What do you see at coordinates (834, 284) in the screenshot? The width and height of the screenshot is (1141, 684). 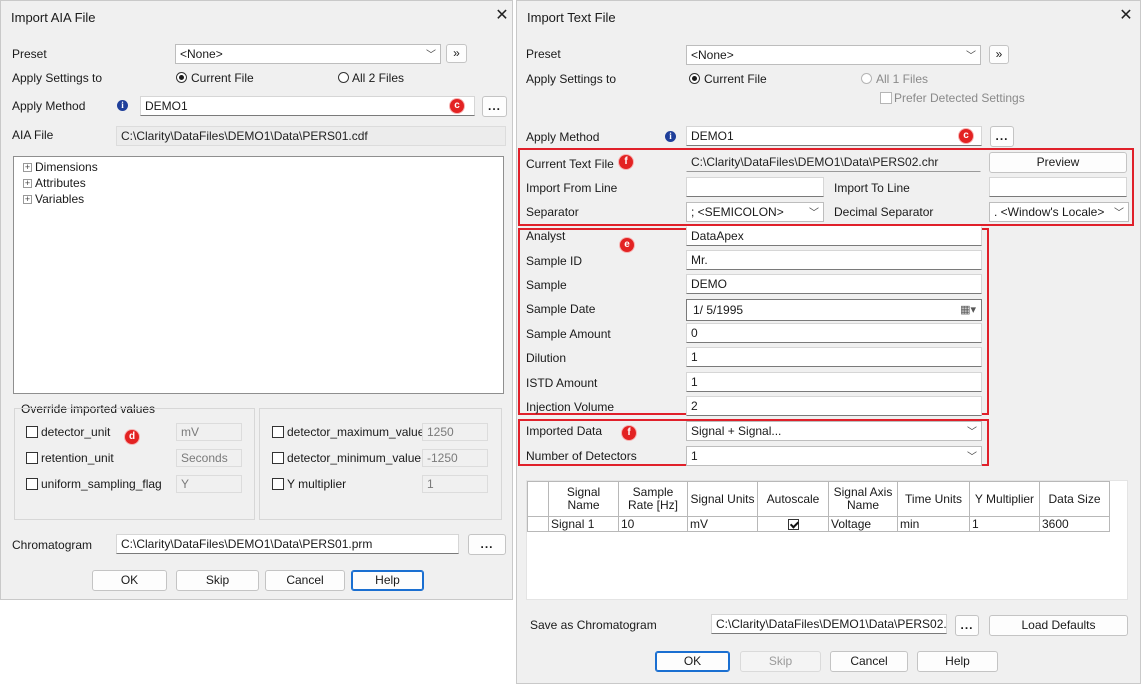 I see `sample-field: DEMO` at bounding box center [834, 284].